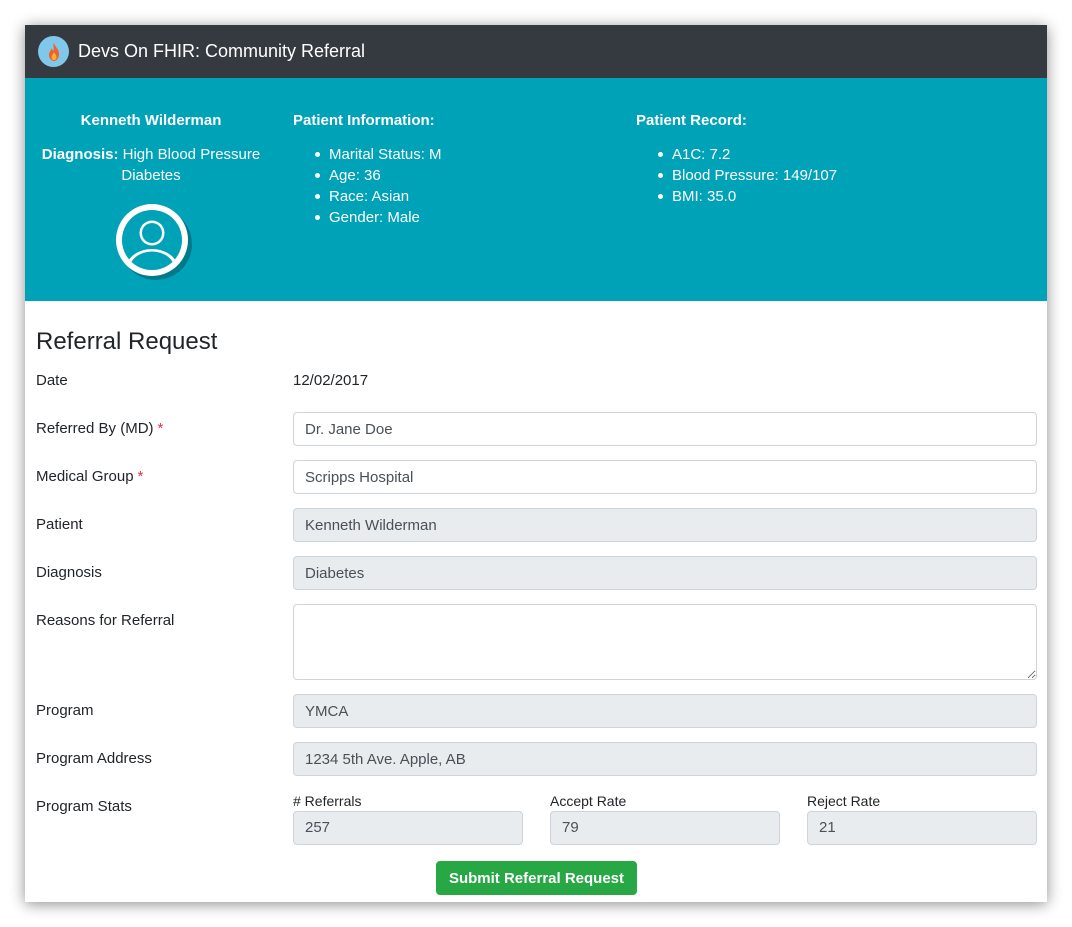 This screenshot has width=1072, height=927. I want to click on referred-by-label: Referred By (MD) *, so click(99, 428).